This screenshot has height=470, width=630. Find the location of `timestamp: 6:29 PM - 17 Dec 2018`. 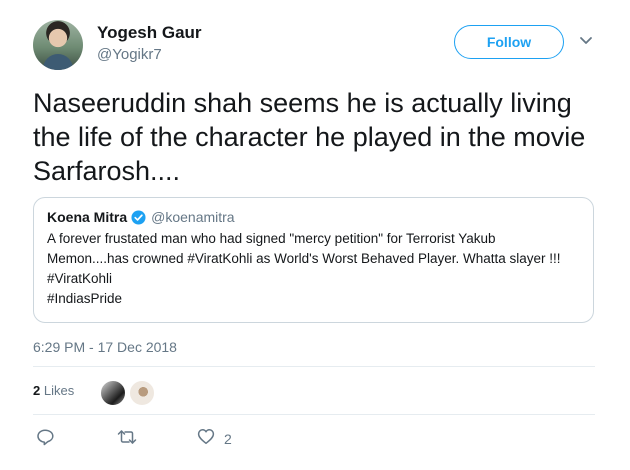

timestamp: 6:29 PM - 17 Dec 2018 is located at coordinates (105, 347).